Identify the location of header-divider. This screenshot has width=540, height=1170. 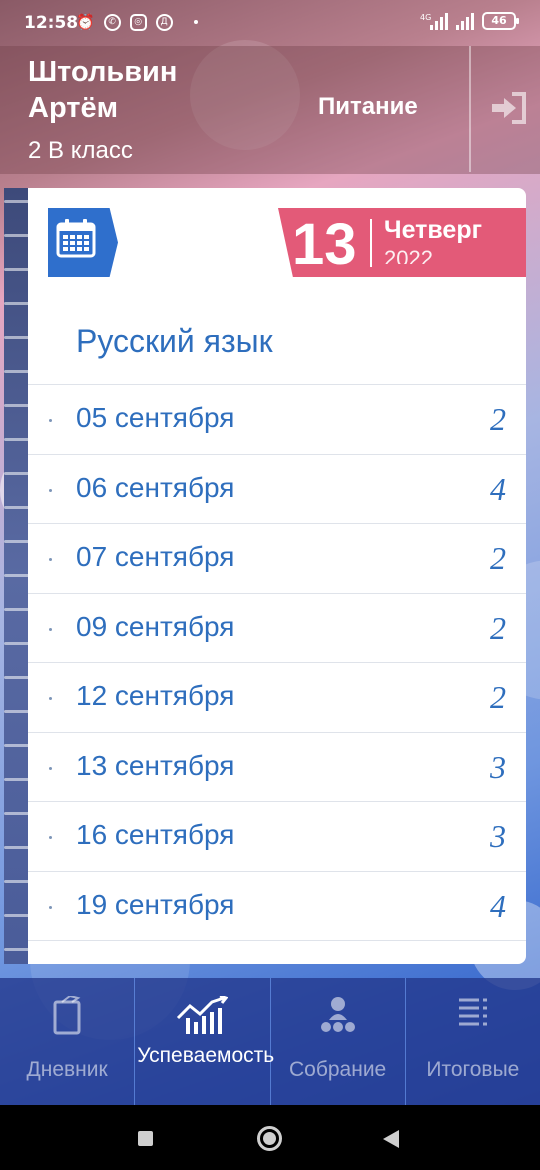
(470, 109).